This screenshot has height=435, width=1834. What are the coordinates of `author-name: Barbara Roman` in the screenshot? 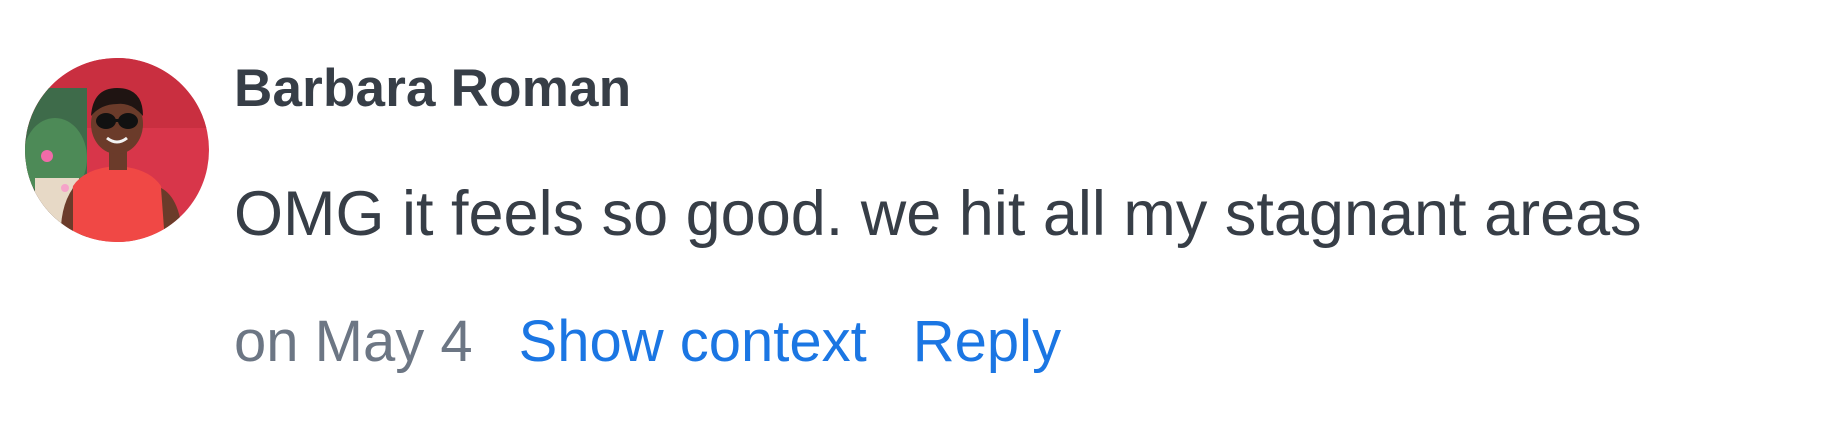 It's located at (432, 88).